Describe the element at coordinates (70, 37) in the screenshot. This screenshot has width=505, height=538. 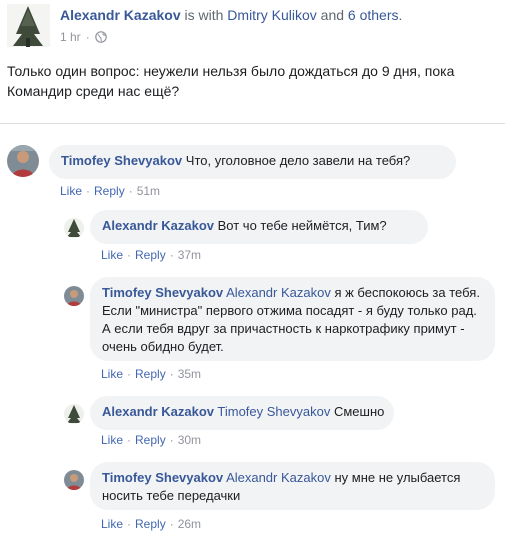
I see `post-time: 1 hr` at that location.